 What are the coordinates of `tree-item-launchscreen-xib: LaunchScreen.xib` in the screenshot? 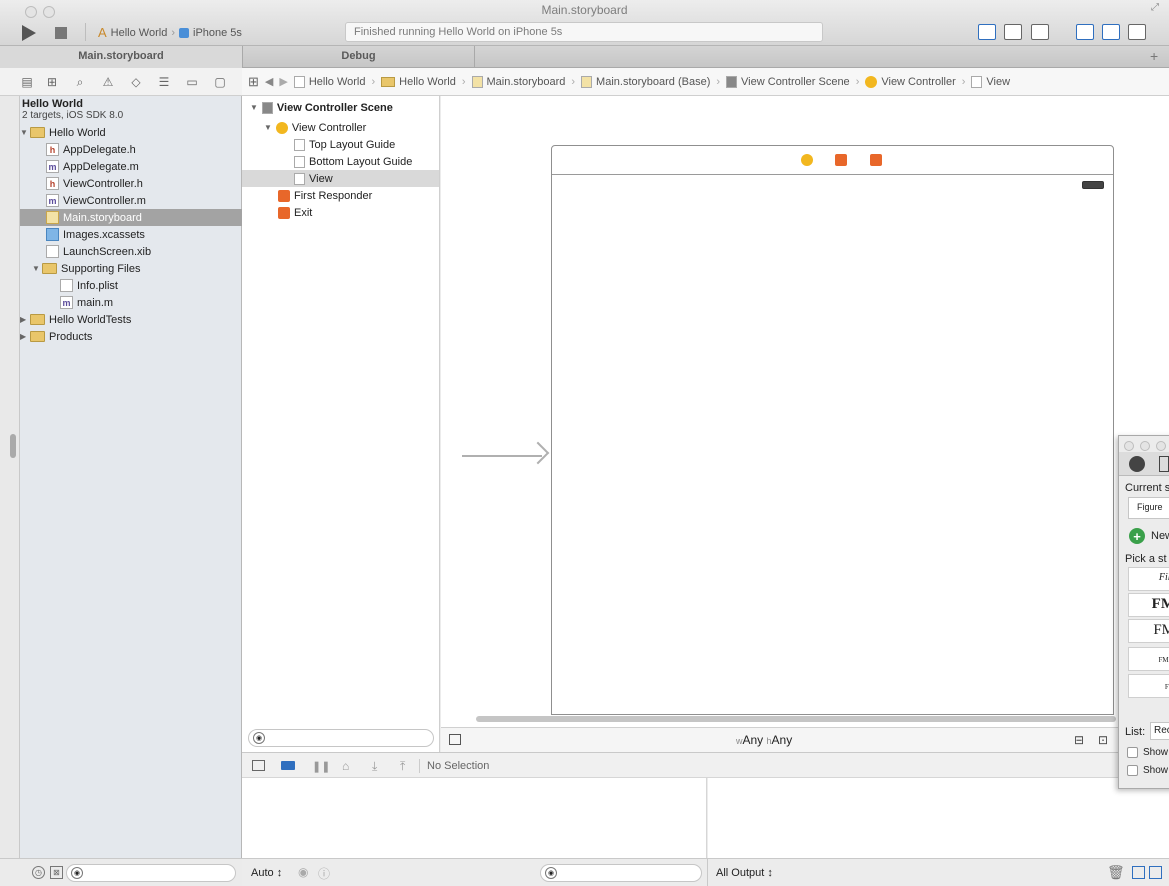 It's located at (131, 251).